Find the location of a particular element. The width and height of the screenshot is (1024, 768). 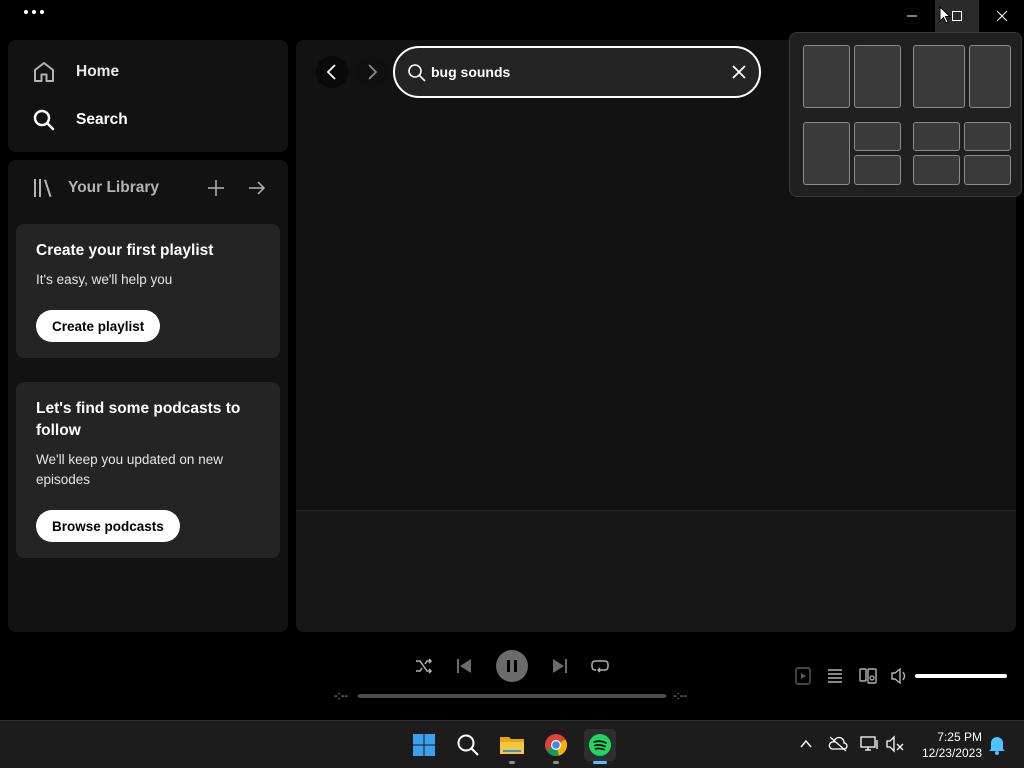

card-title: Let's find some podcasts to follow is located at coordinates (138, 419).